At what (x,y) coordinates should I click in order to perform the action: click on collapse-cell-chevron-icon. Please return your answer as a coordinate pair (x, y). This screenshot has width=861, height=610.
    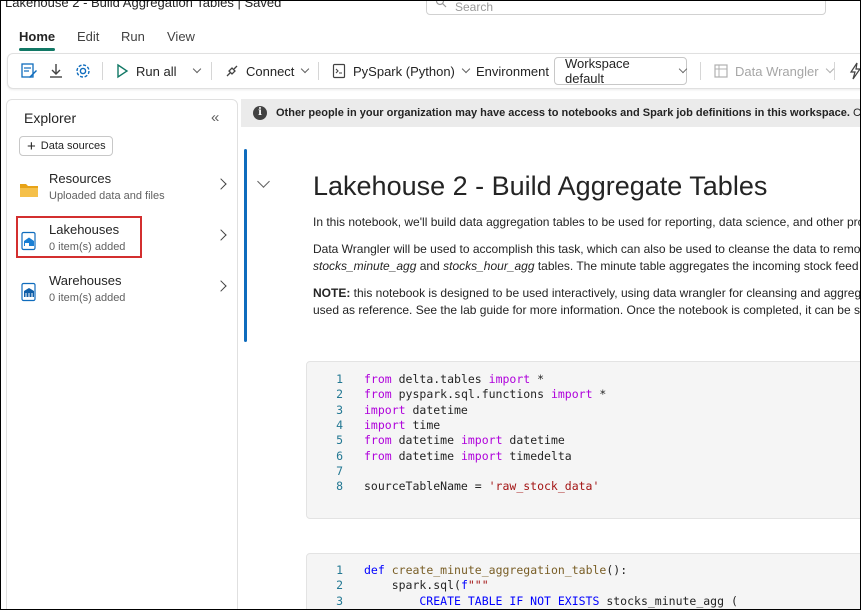
    Looking at the image, I should click on (263, 181).